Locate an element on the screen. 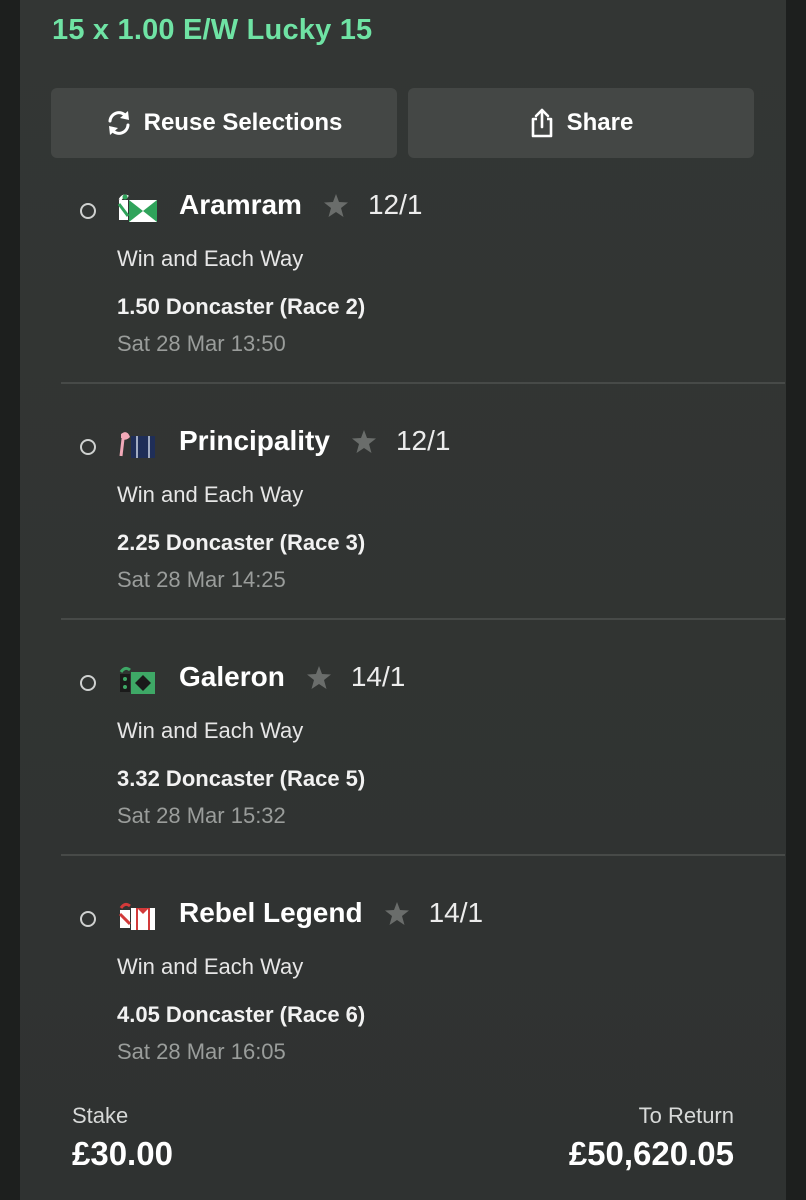 This screenshot has height=1200, width=806. horse-name: Aramram is located at coordinates (240, 204).